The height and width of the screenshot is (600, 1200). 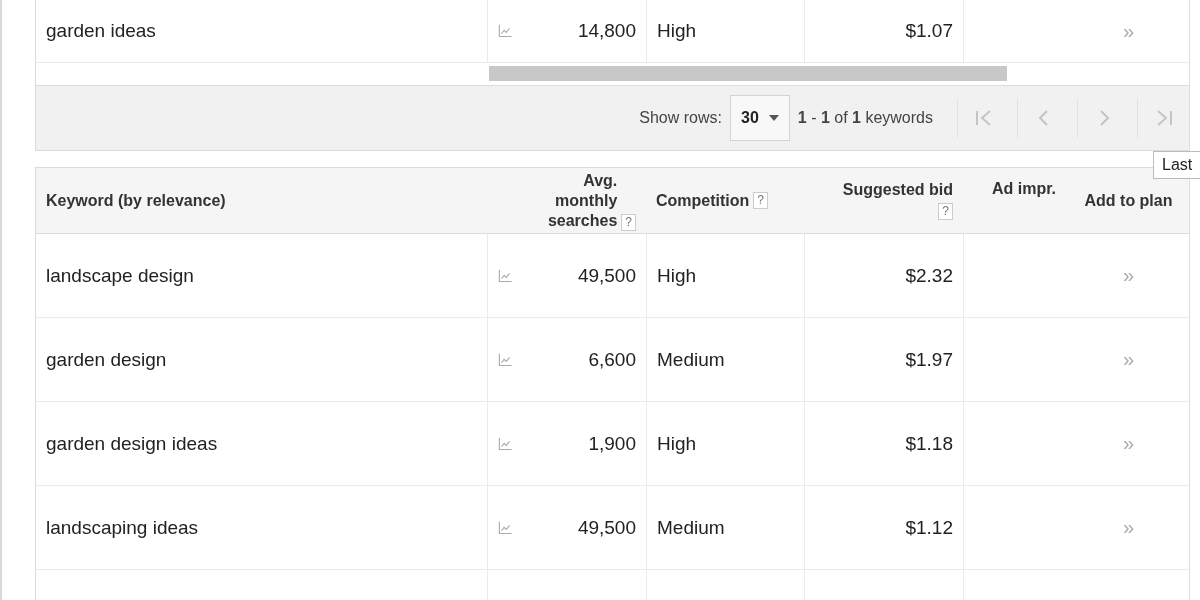 What do you see at coordinates (120, 275) in the screenshot?
I see `keyword-cell-text: landscape design` at bounding box center [120, 275].